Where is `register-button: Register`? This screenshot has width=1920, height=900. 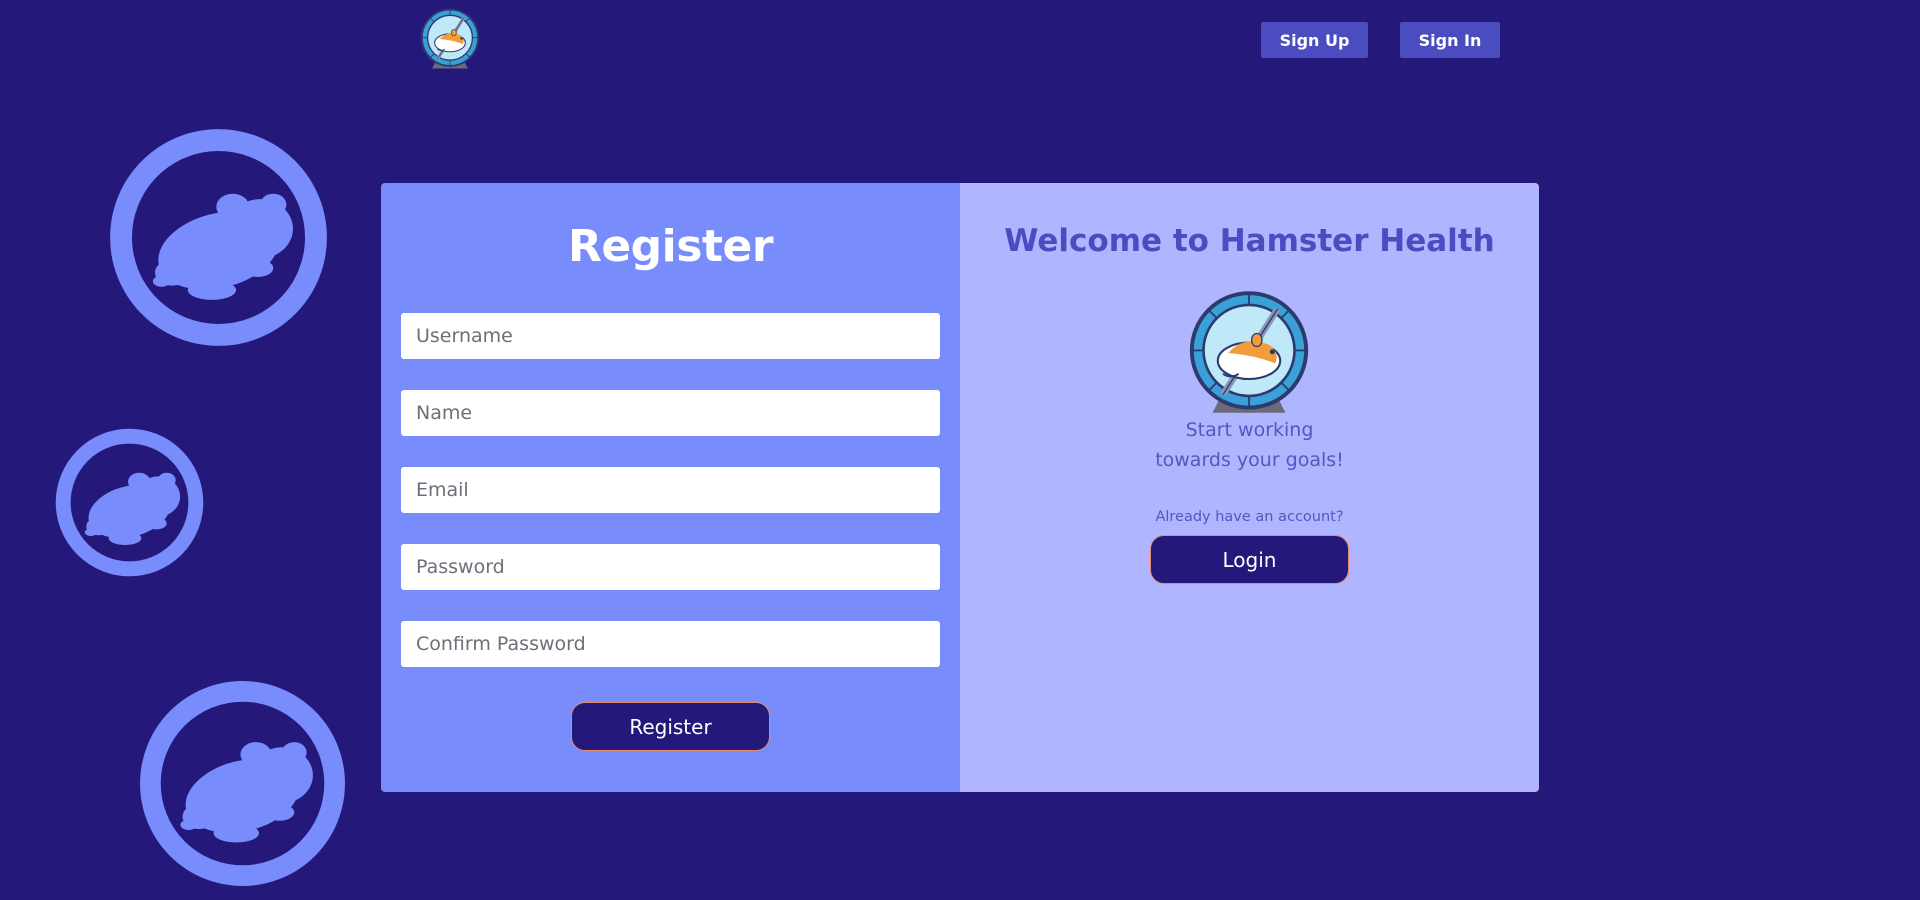 register-button: Register is located at coordinates (670, 726).